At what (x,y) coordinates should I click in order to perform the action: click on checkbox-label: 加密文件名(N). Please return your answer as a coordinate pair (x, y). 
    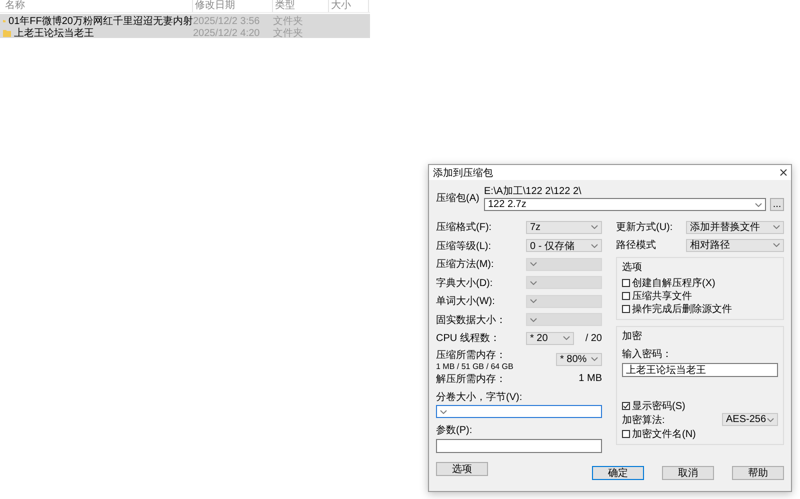
    Looking at the image, I should click on (664, 433).